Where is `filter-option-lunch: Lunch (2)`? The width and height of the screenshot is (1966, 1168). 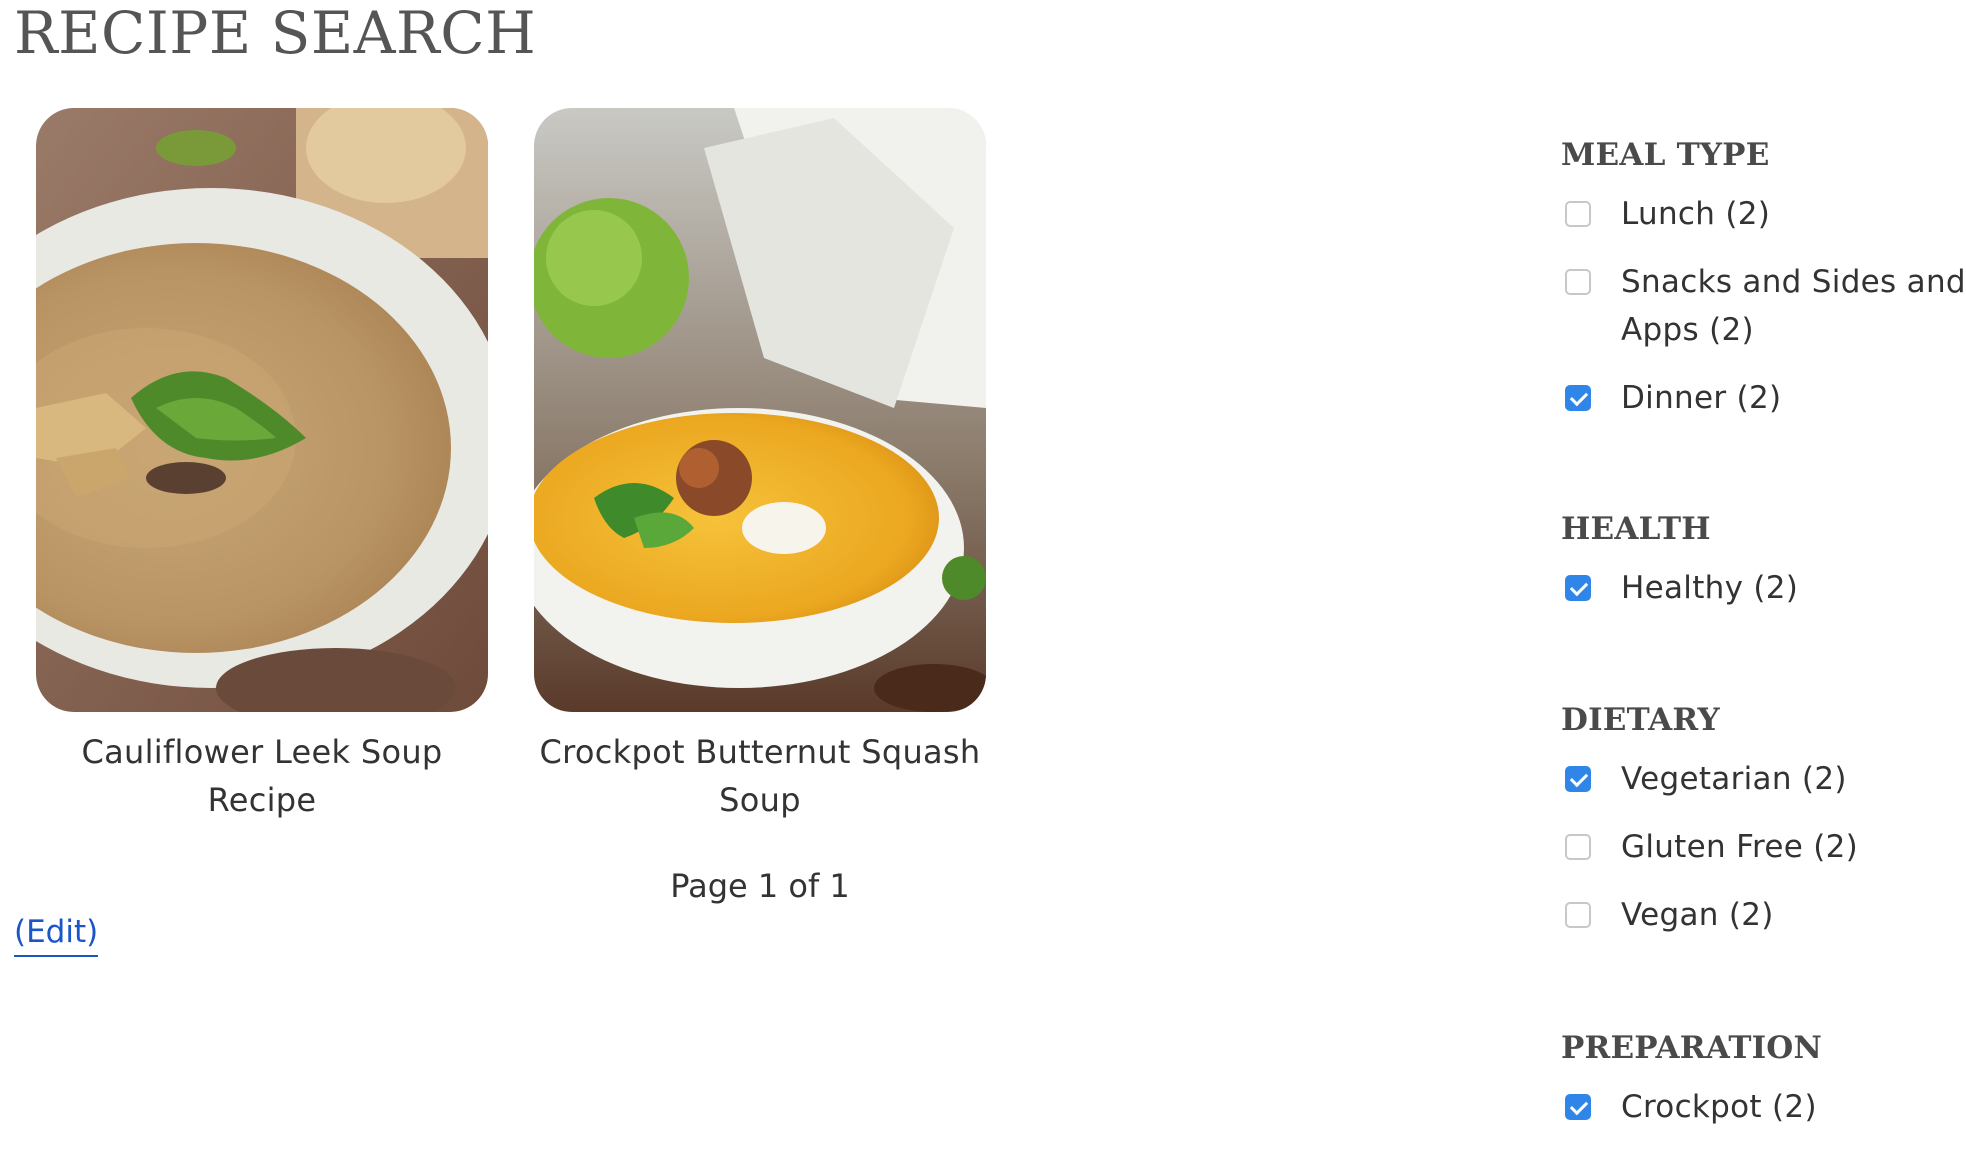
filter-option-lunch: Lunch (2) is located at coordinates (1763, 214).